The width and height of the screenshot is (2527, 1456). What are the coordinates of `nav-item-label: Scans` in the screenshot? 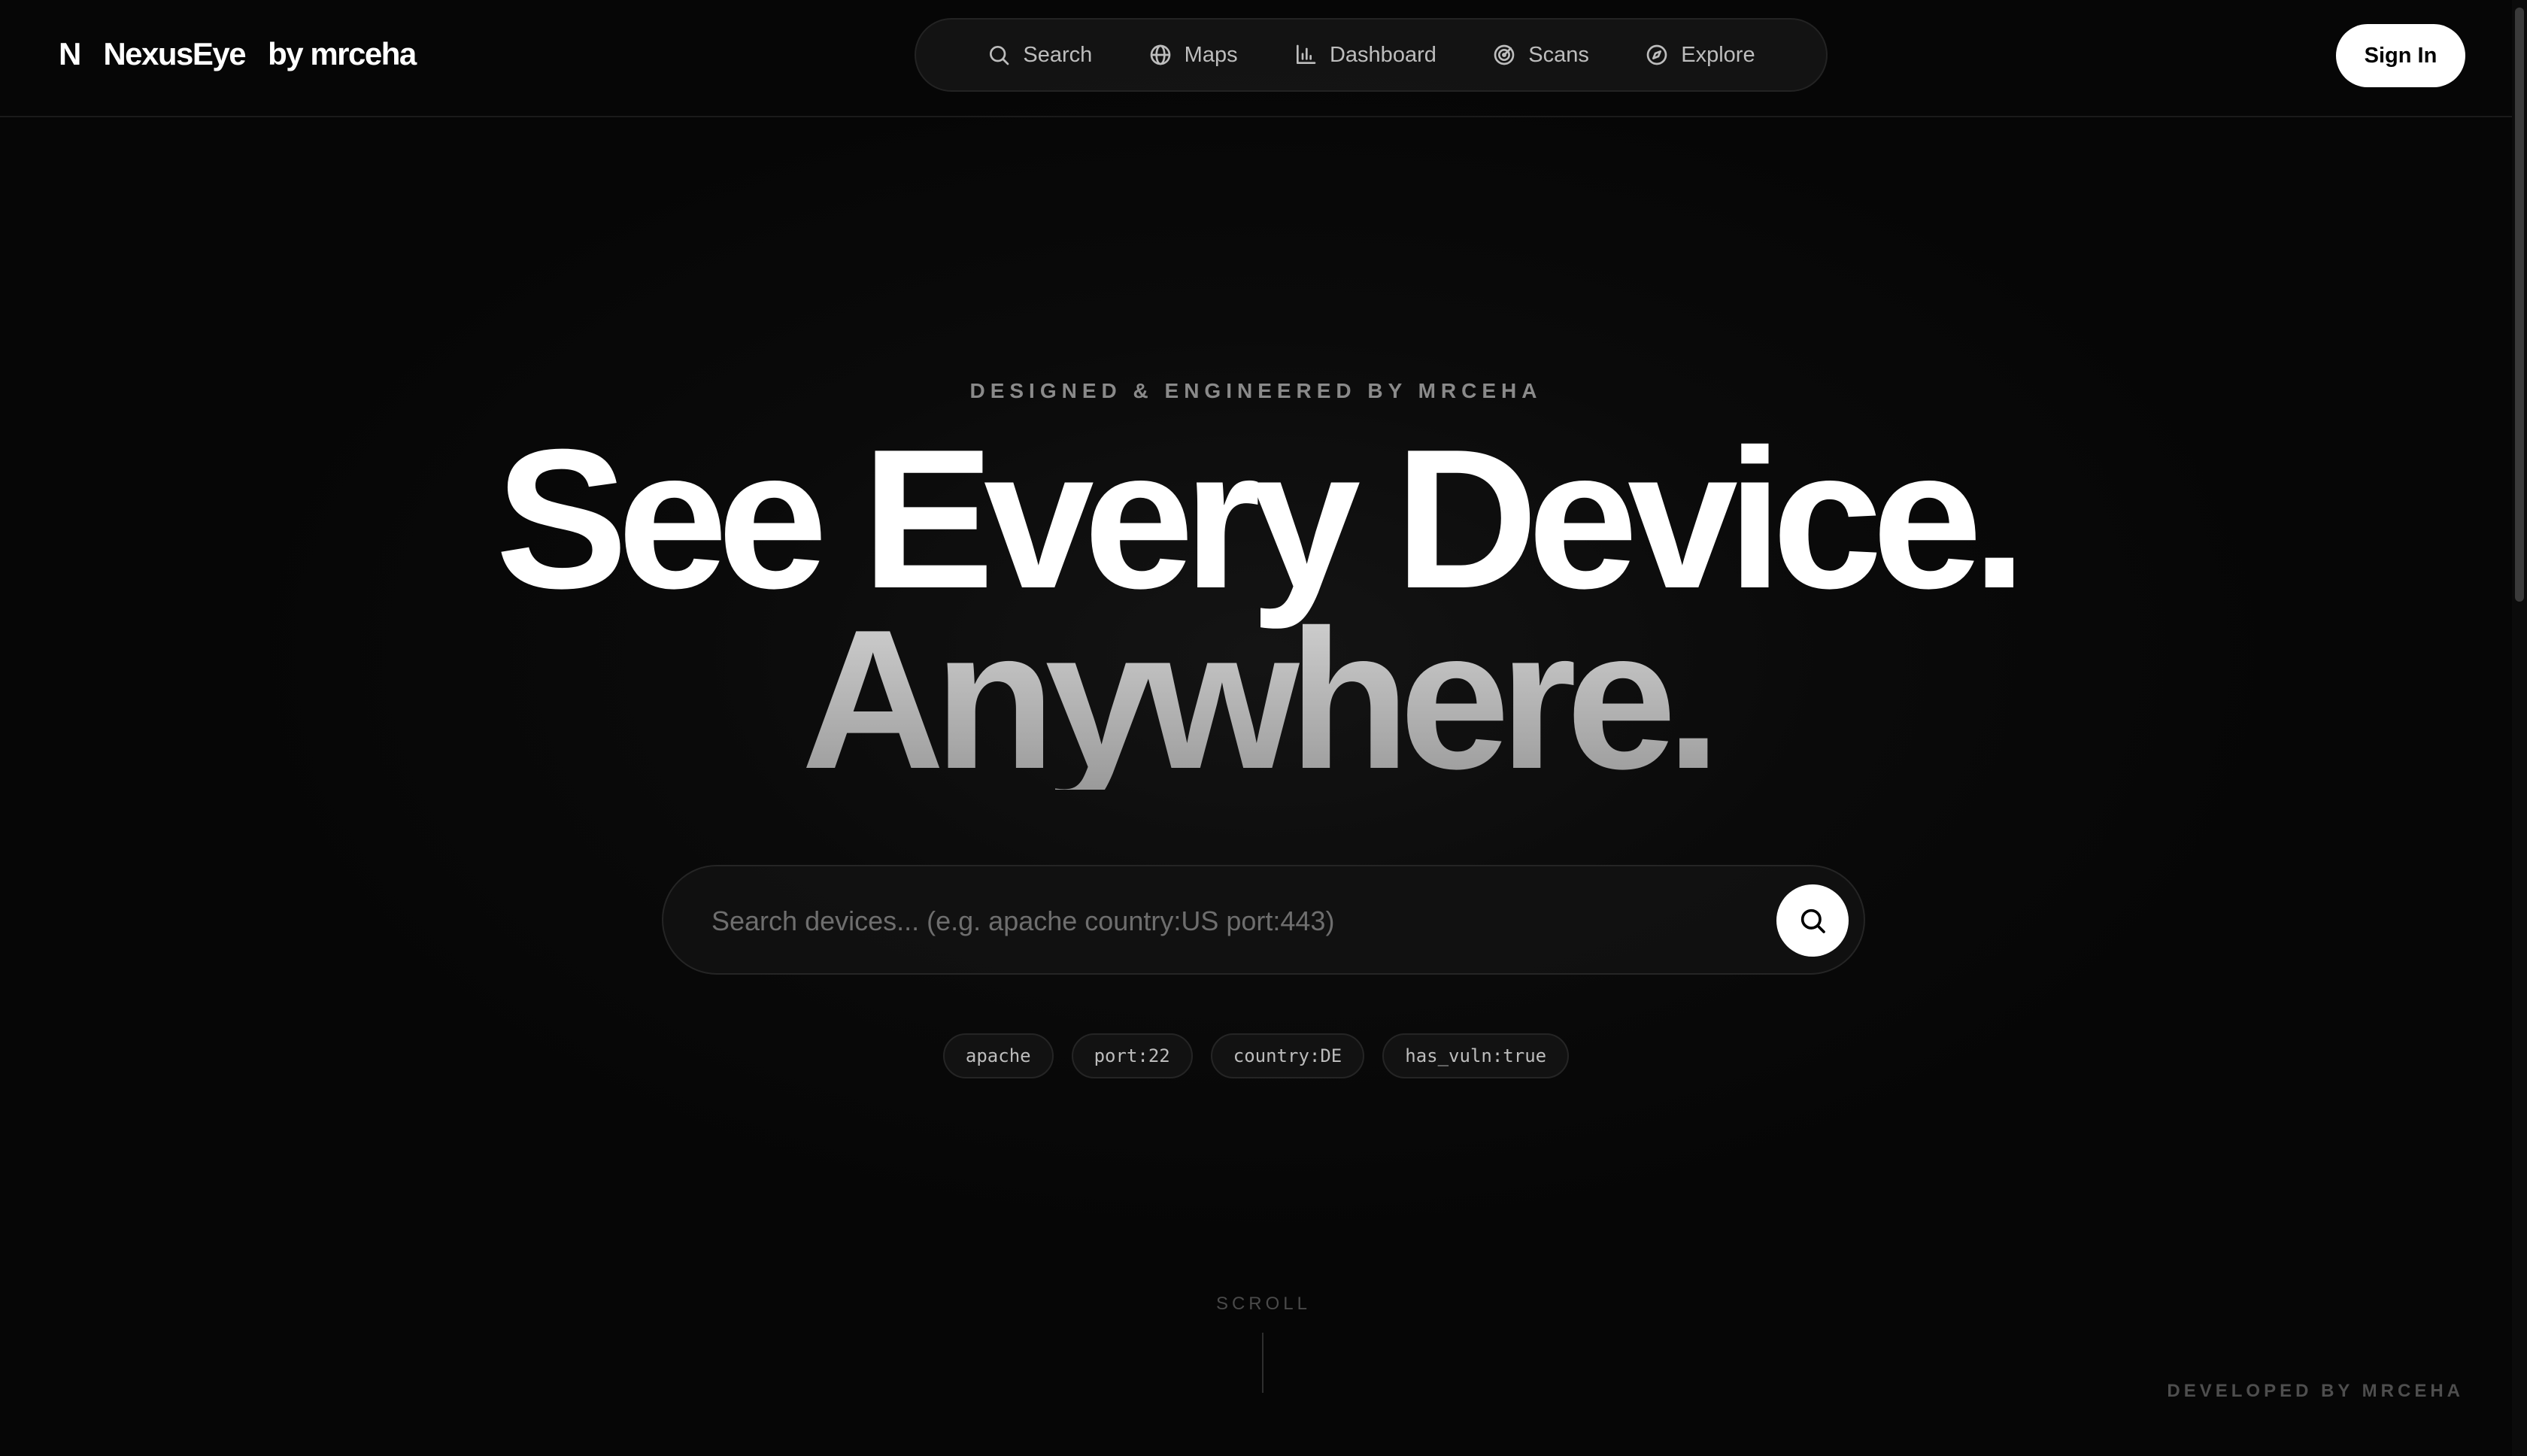 It's located at (1558, 54).